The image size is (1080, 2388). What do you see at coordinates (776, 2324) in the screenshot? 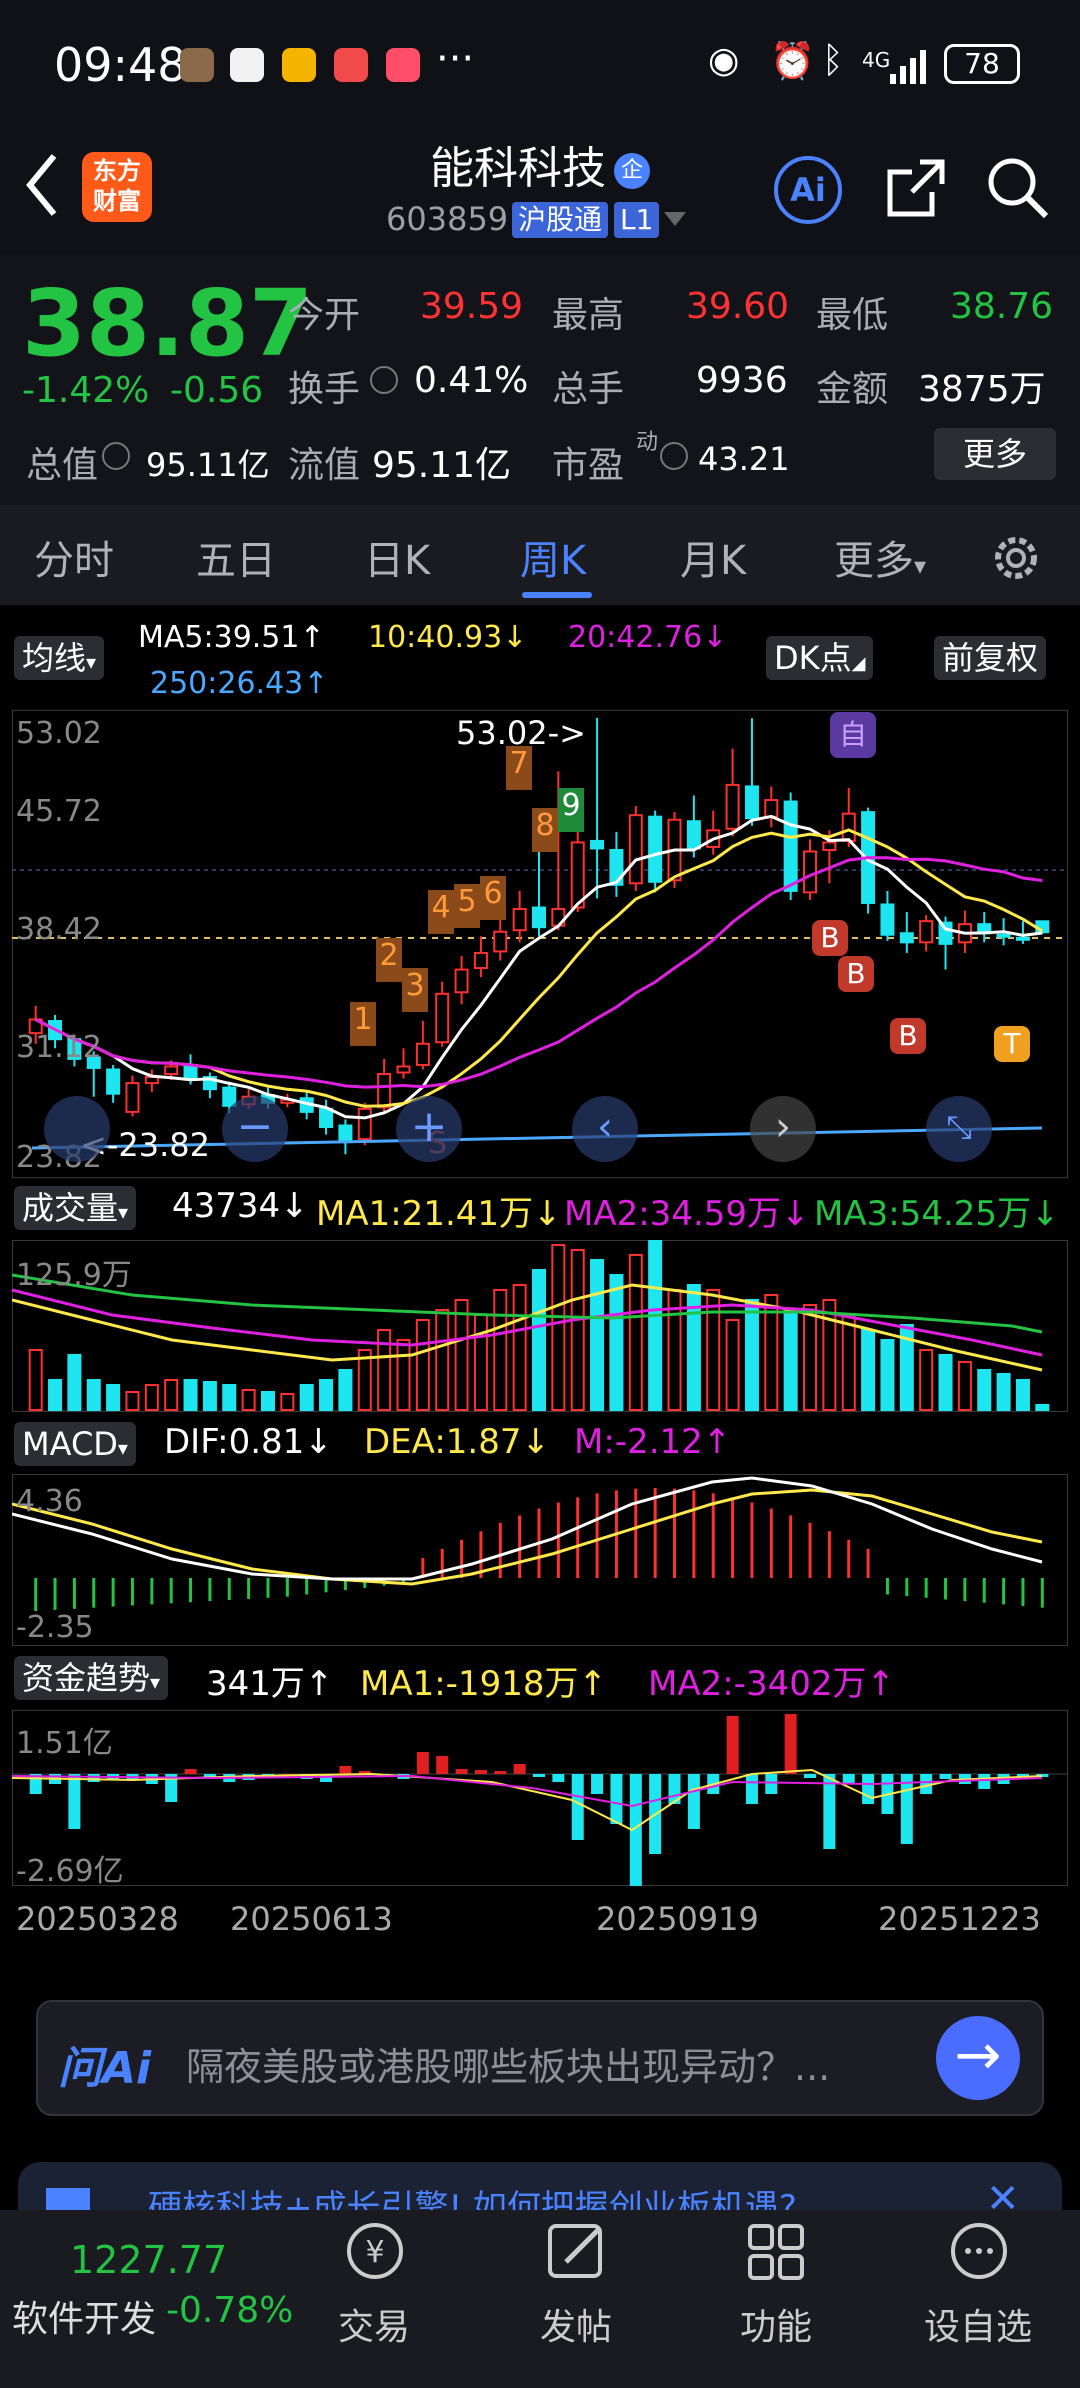
I see `nav-function: 功能` at bounding box center [776, 2324].